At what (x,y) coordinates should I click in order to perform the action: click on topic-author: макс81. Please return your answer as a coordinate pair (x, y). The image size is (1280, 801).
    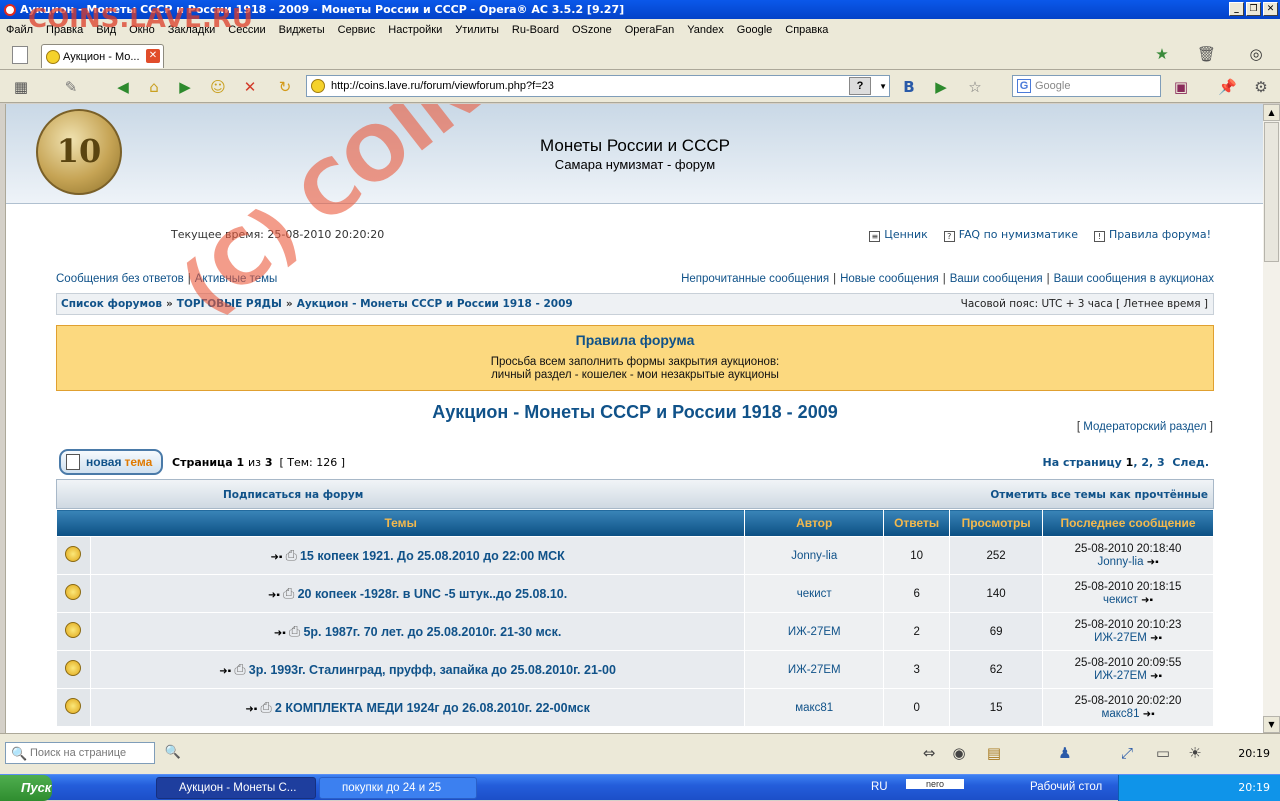
    Looking at the image, I should click on (814, 707).